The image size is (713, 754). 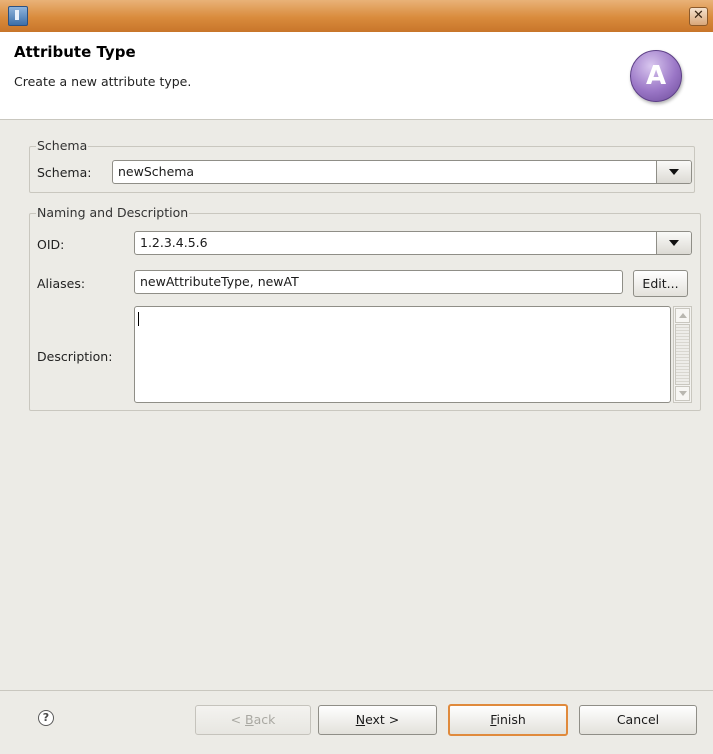 I want to click on schema-group-legend: Schema, so click(x=62, y=145).